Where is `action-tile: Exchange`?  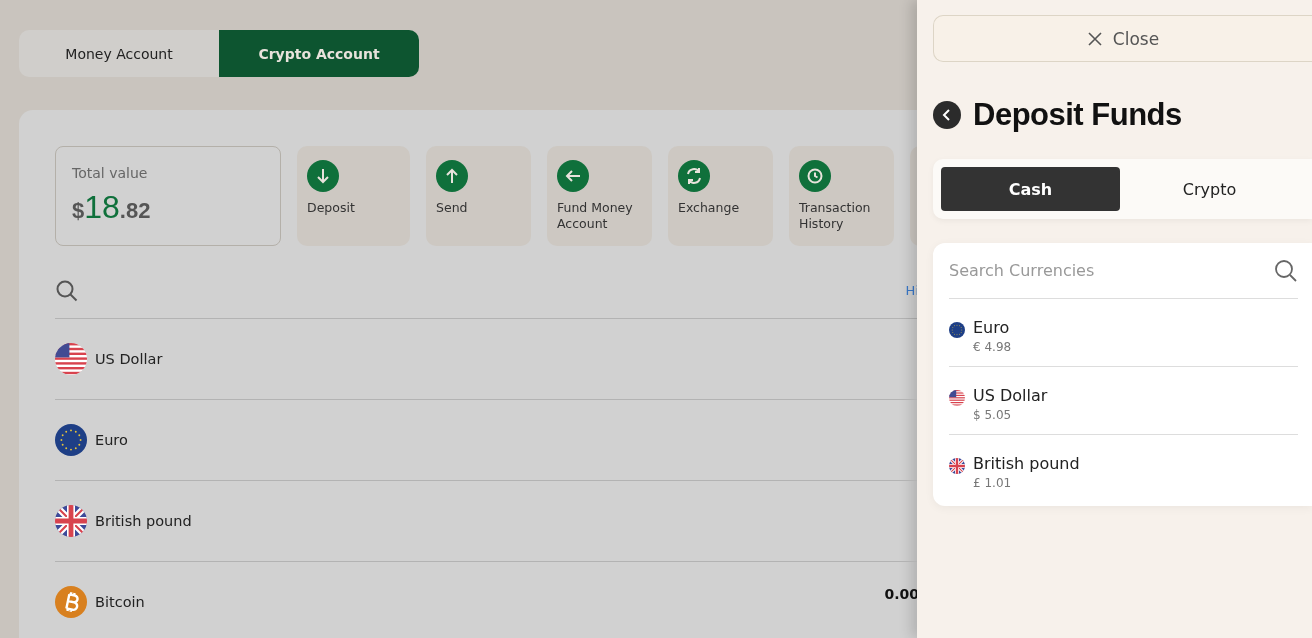 action-tile: Exchange is located at coordinates (720, 196).